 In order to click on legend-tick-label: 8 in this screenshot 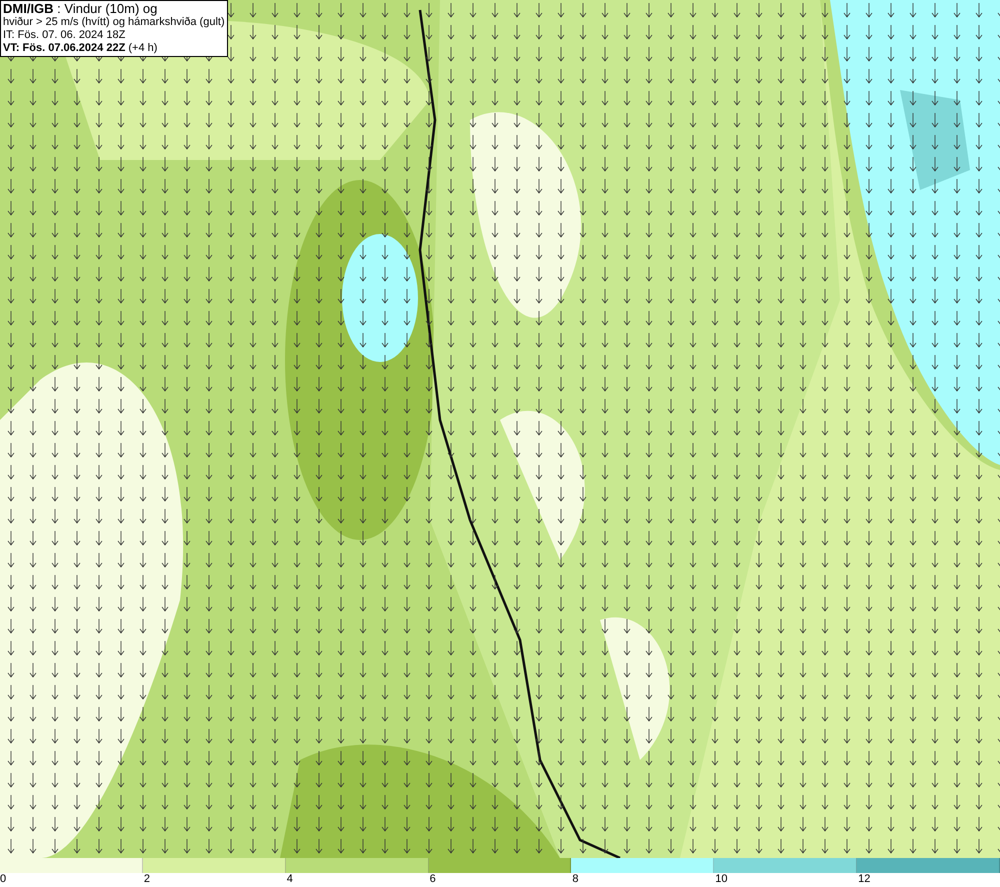, I will do `click(575, 879)`.